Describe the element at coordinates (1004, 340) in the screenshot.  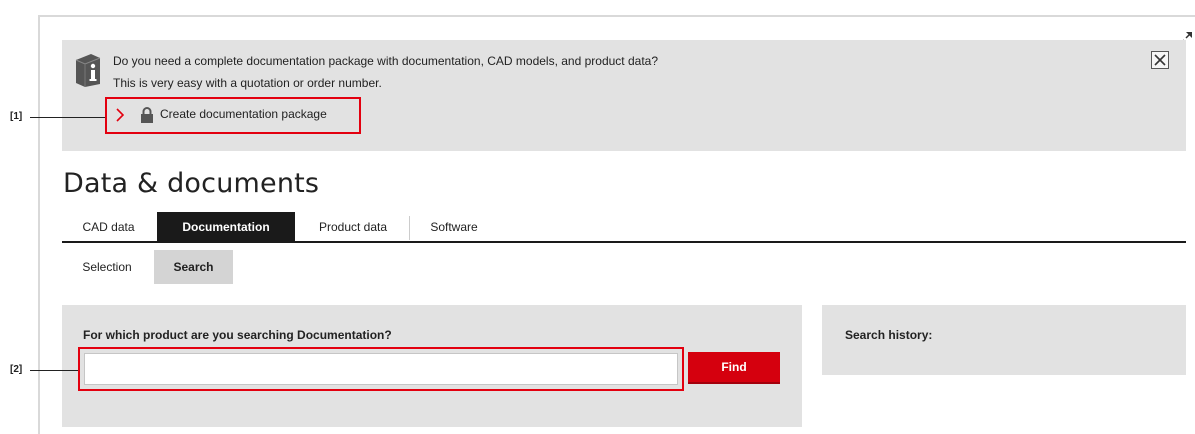
I see `search-history-panel: Search history:` at that location.